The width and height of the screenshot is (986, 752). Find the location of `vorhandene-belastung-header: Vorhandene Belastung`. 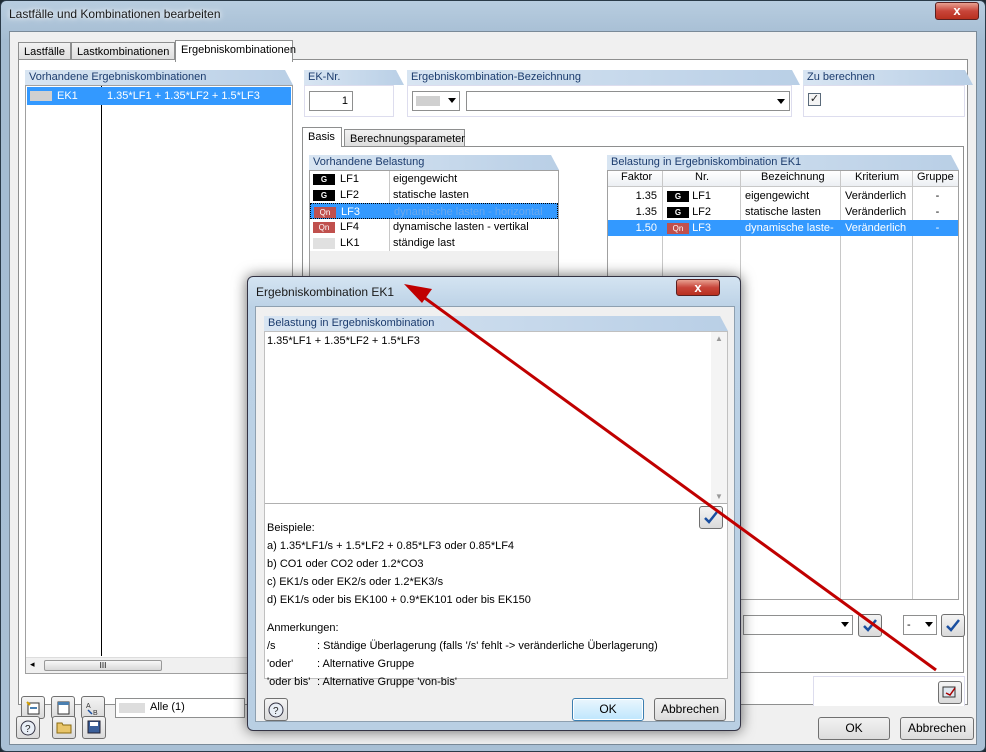

vorhandene-belastung-header: Vorhandene Belastung is located at coordinates (434, 162).